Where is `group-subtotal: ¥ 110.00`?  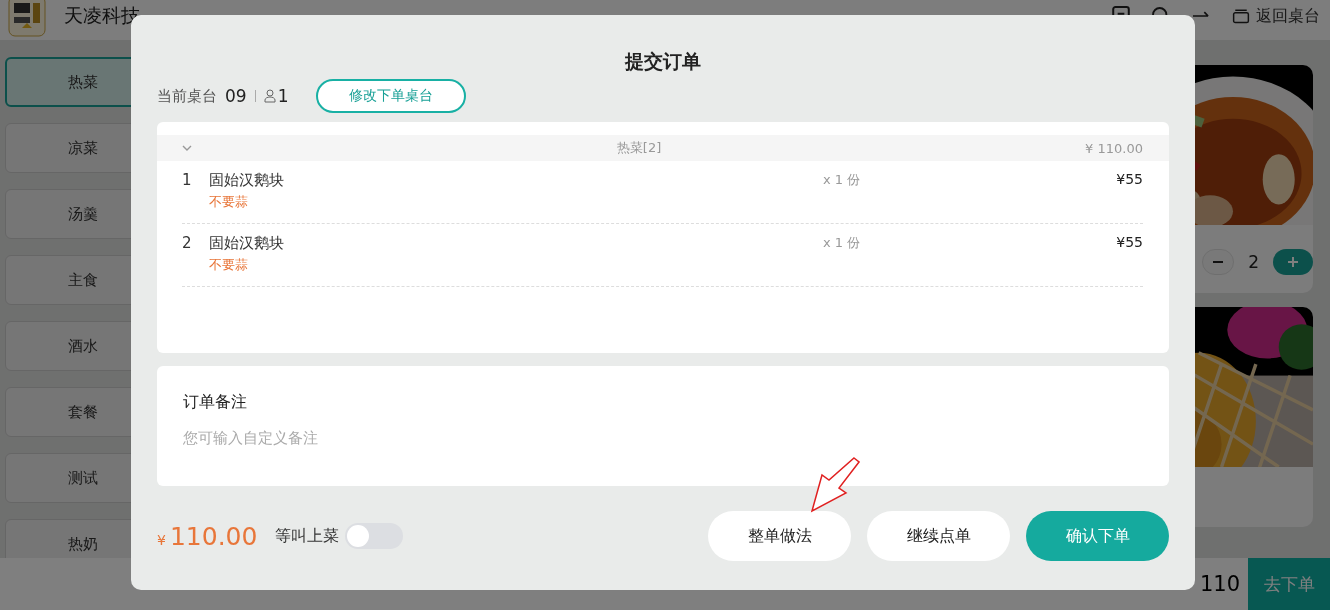
group-subtotal: ¥ 110.00 is located at coordinates (1114, 148).